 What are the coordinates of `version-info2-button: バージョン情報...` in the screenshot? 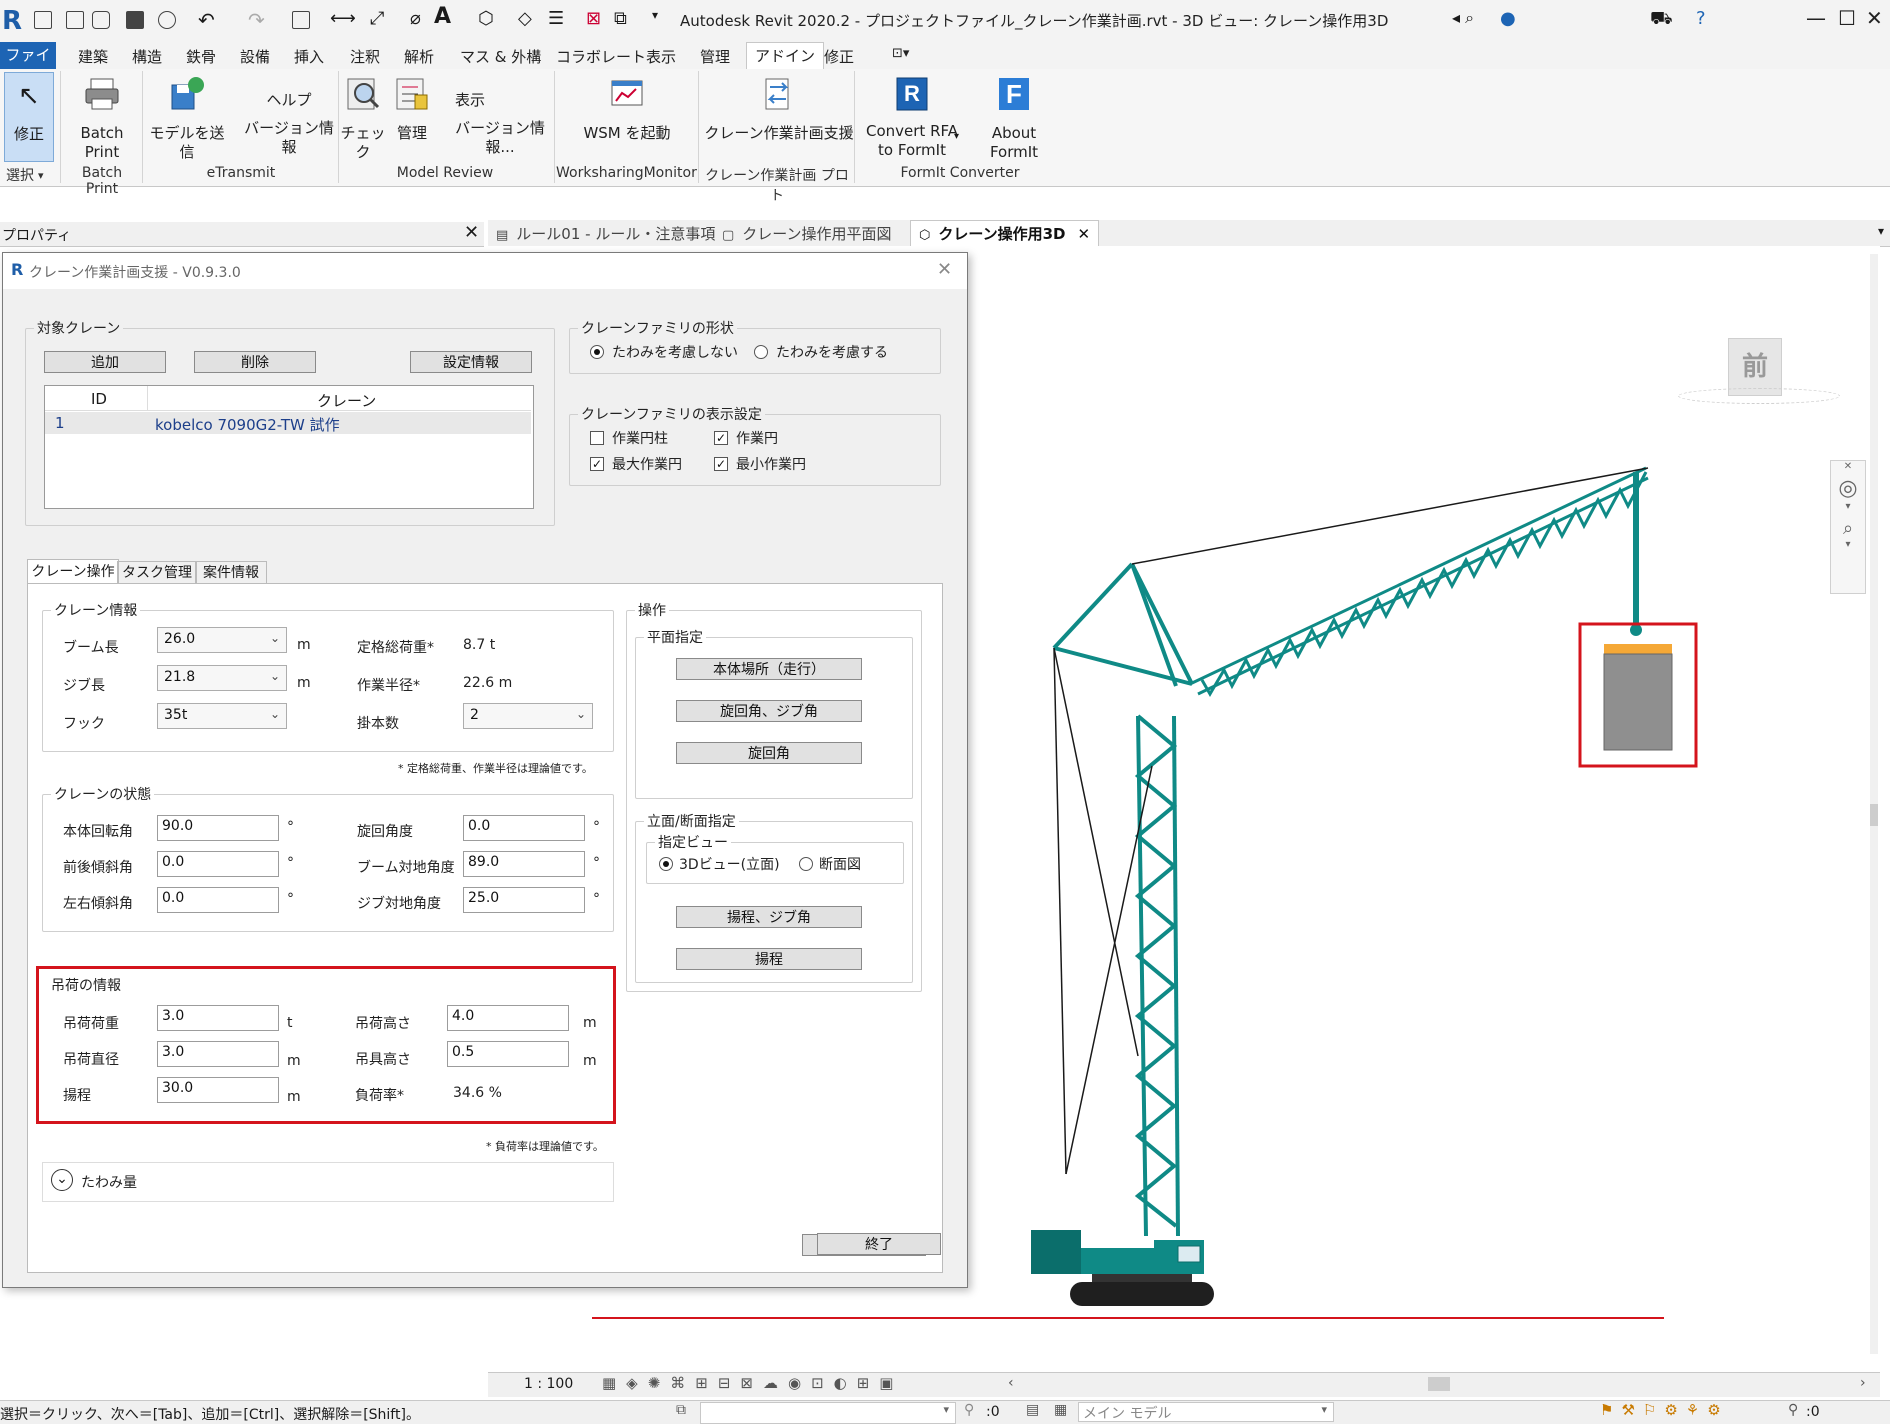 It's located at (500, 138).